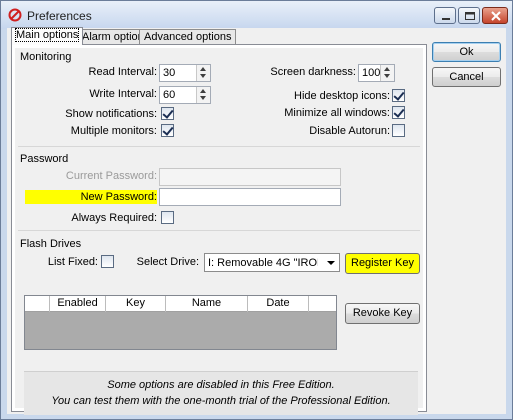  What do you see at coordinates (466, 52) in the screenshot?
I see `ok-button: Ok` at bounding box center [466, 52].